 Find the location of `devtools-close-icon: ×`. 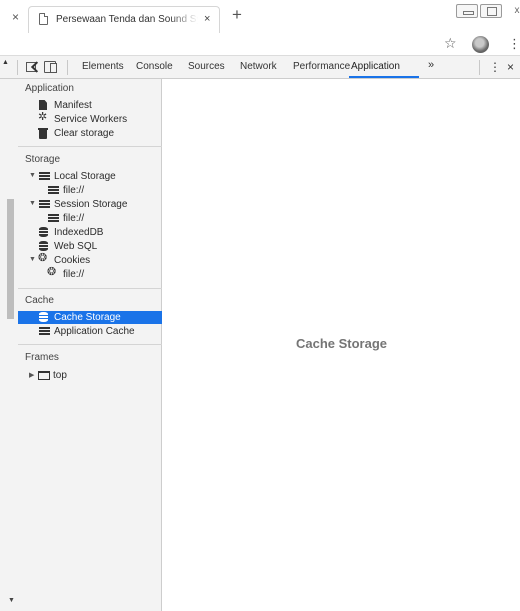

devtools-close-icon: × is located at coordinates (510, 67).